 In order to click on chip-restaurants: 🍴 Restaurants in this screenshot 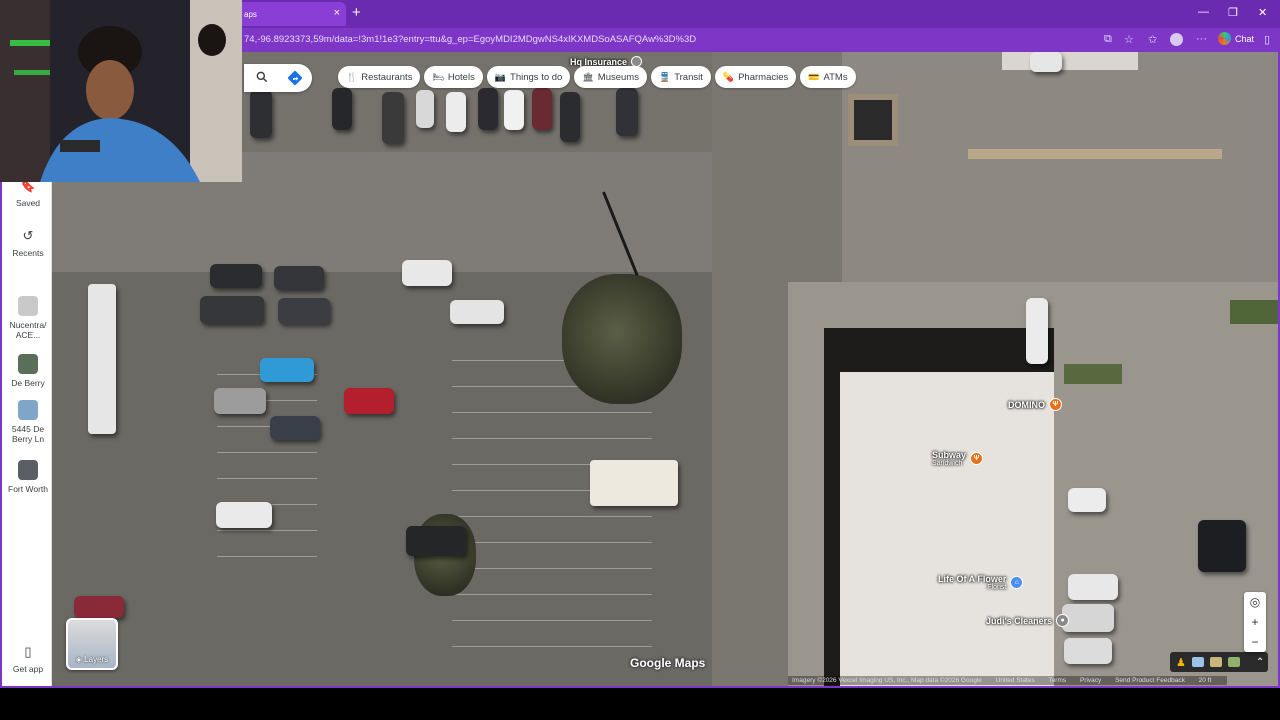, I will do `click(379, 77)`.